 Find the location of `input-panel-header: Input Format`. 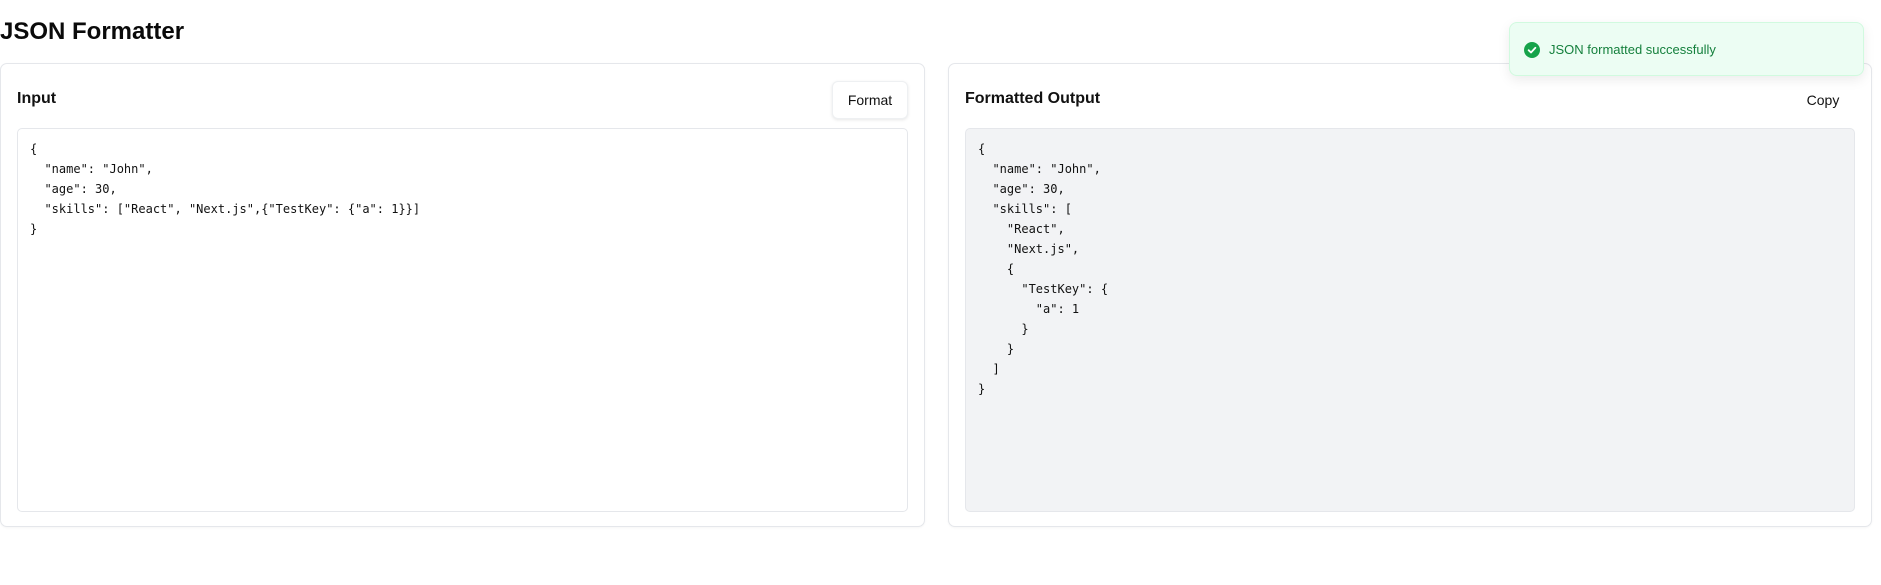

input-panel-header: Input Format is located at coordinates (462, 100).